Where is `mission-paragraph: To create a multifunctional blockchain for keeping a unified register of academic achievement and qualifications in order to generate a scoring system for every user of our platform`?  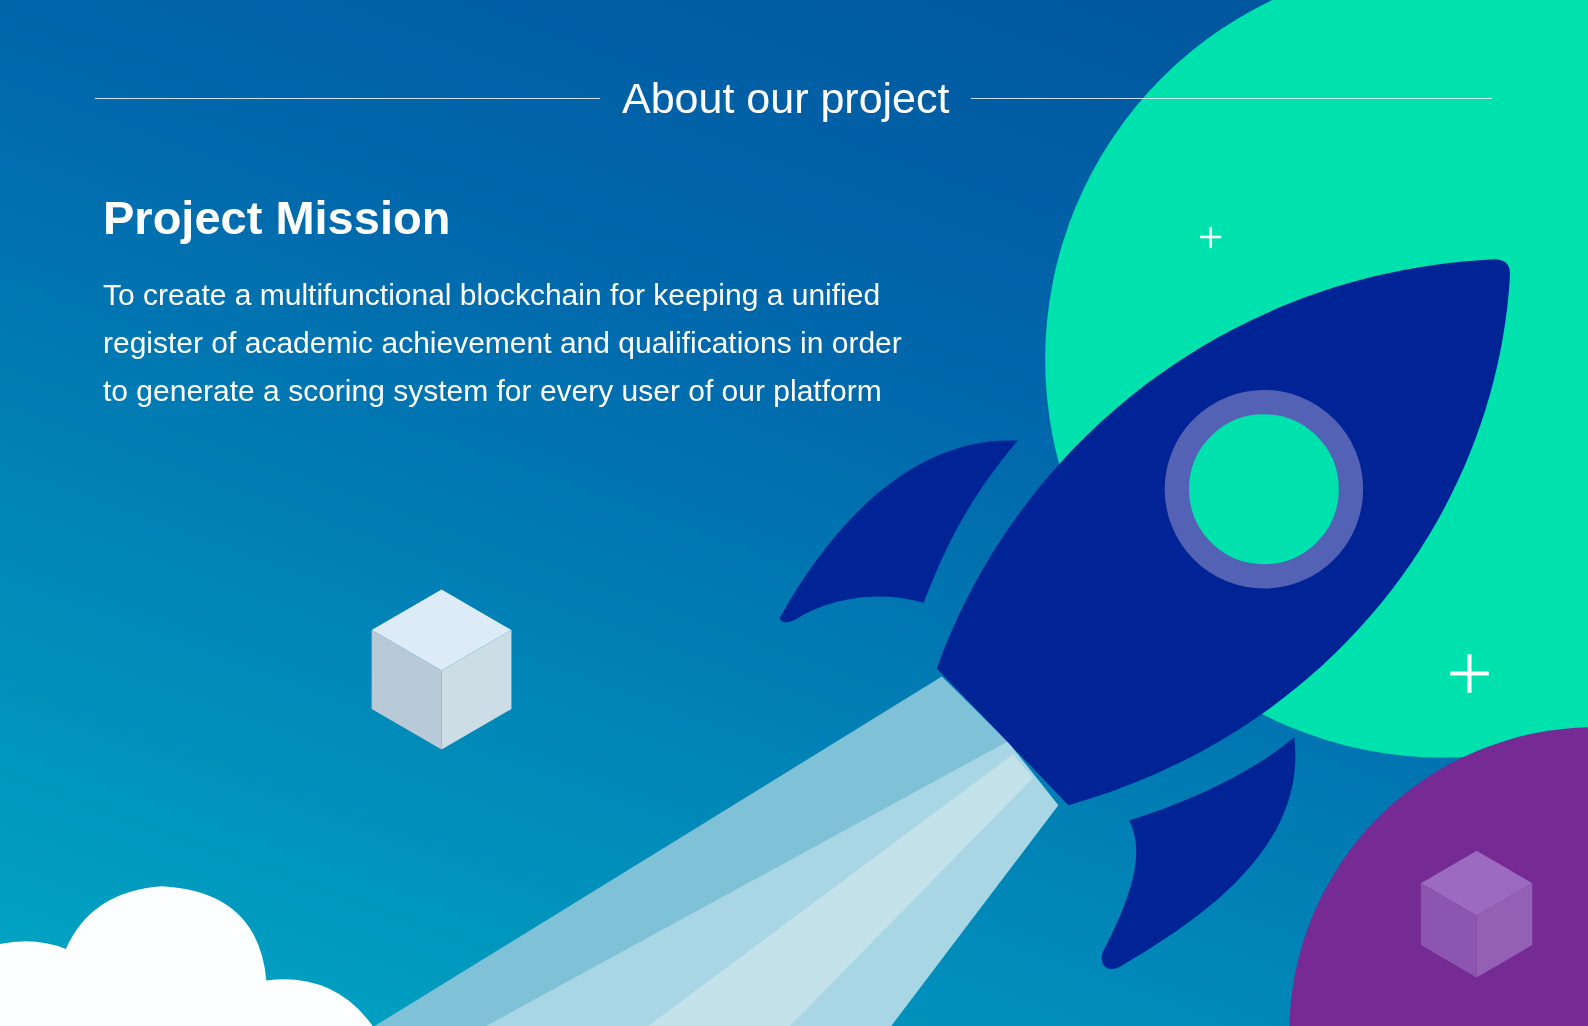
mission-paragraph: To create a multifunctional blockchain for keeping a unified register of academic achievement and qualifications in order to generate a scoring system for every user of our platform is located at coordinates (503, 343).